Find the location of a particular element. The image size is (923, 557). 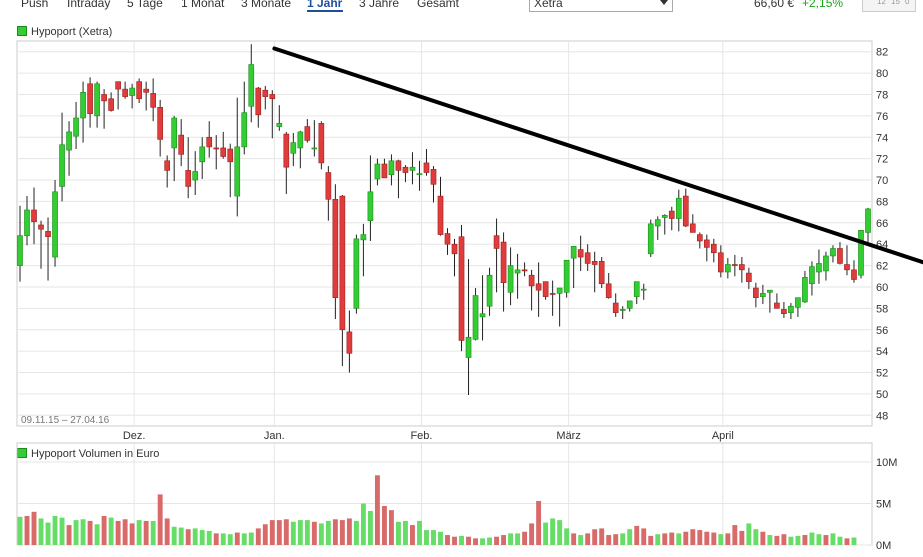

x-tick-label: April is located at coordinates (723, 436).